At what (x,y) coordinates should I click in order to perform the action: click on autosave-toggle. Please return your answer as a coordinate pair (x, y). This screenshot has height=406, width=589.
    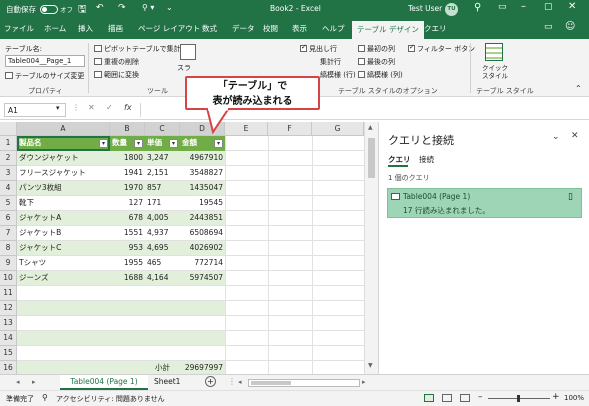
    Looking at the image, I should click on (49, 9).